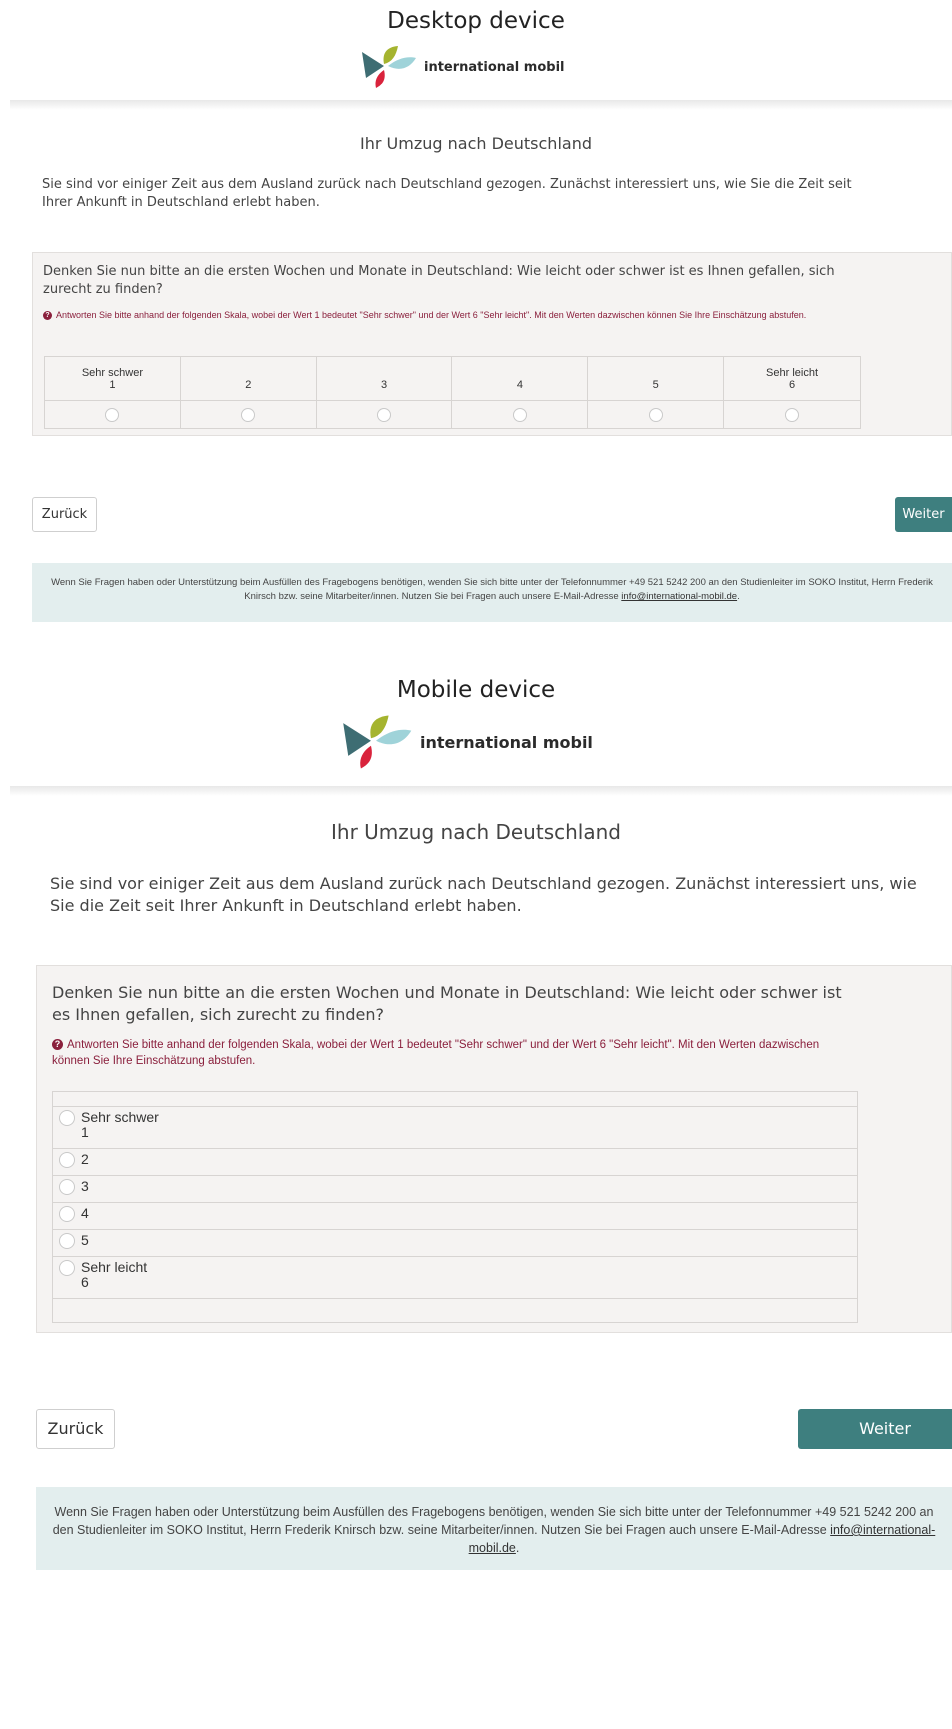 The image size is (952, 1729). Describe the element at coordinates (679, 596) in the screenshot. I see `email-link: info@international-mobil.de` at that location.